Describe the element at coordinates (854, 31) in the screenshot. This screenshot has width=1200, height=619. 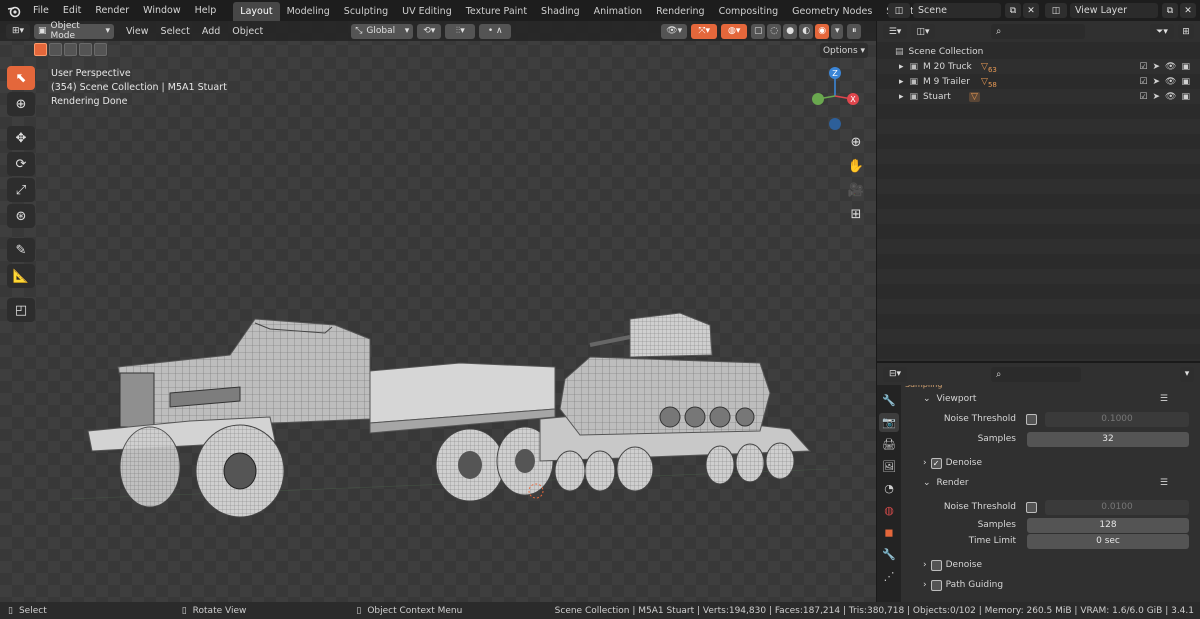
I see `pause-render-icon: ⏸` at that location.